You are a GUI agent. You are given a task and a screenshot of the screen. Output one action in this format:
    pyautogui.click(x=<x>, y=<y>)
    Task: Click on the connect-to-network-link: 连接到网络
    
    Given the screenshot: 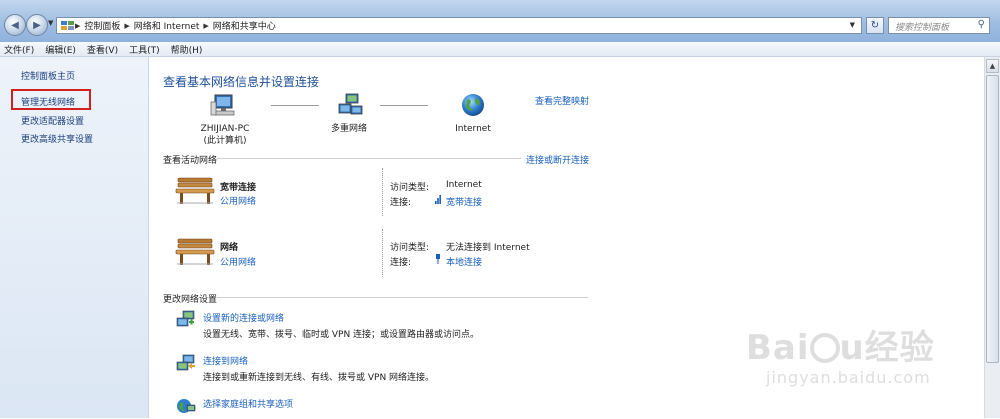 What is the action you would take?
    pyautogui.click(x=225, y=360)
    